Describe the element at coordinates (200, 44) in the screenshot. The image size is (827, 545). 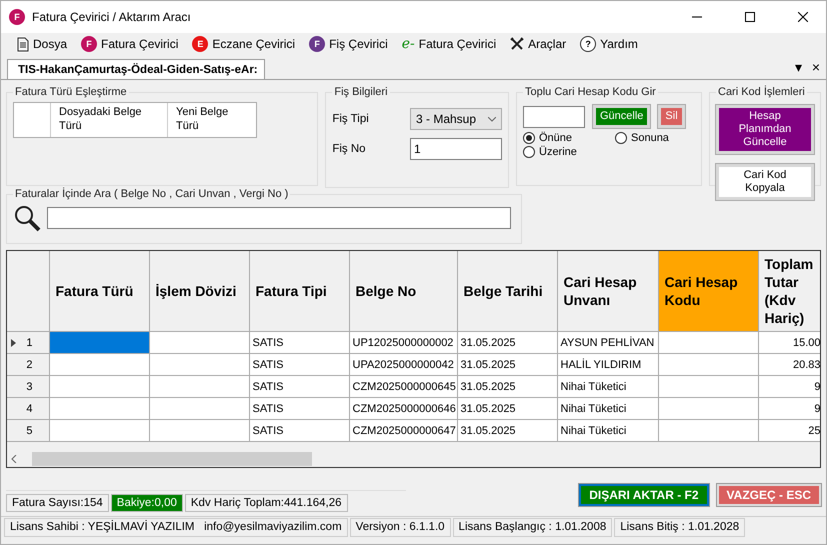
I see `letter-badge-icon: E` at that location.